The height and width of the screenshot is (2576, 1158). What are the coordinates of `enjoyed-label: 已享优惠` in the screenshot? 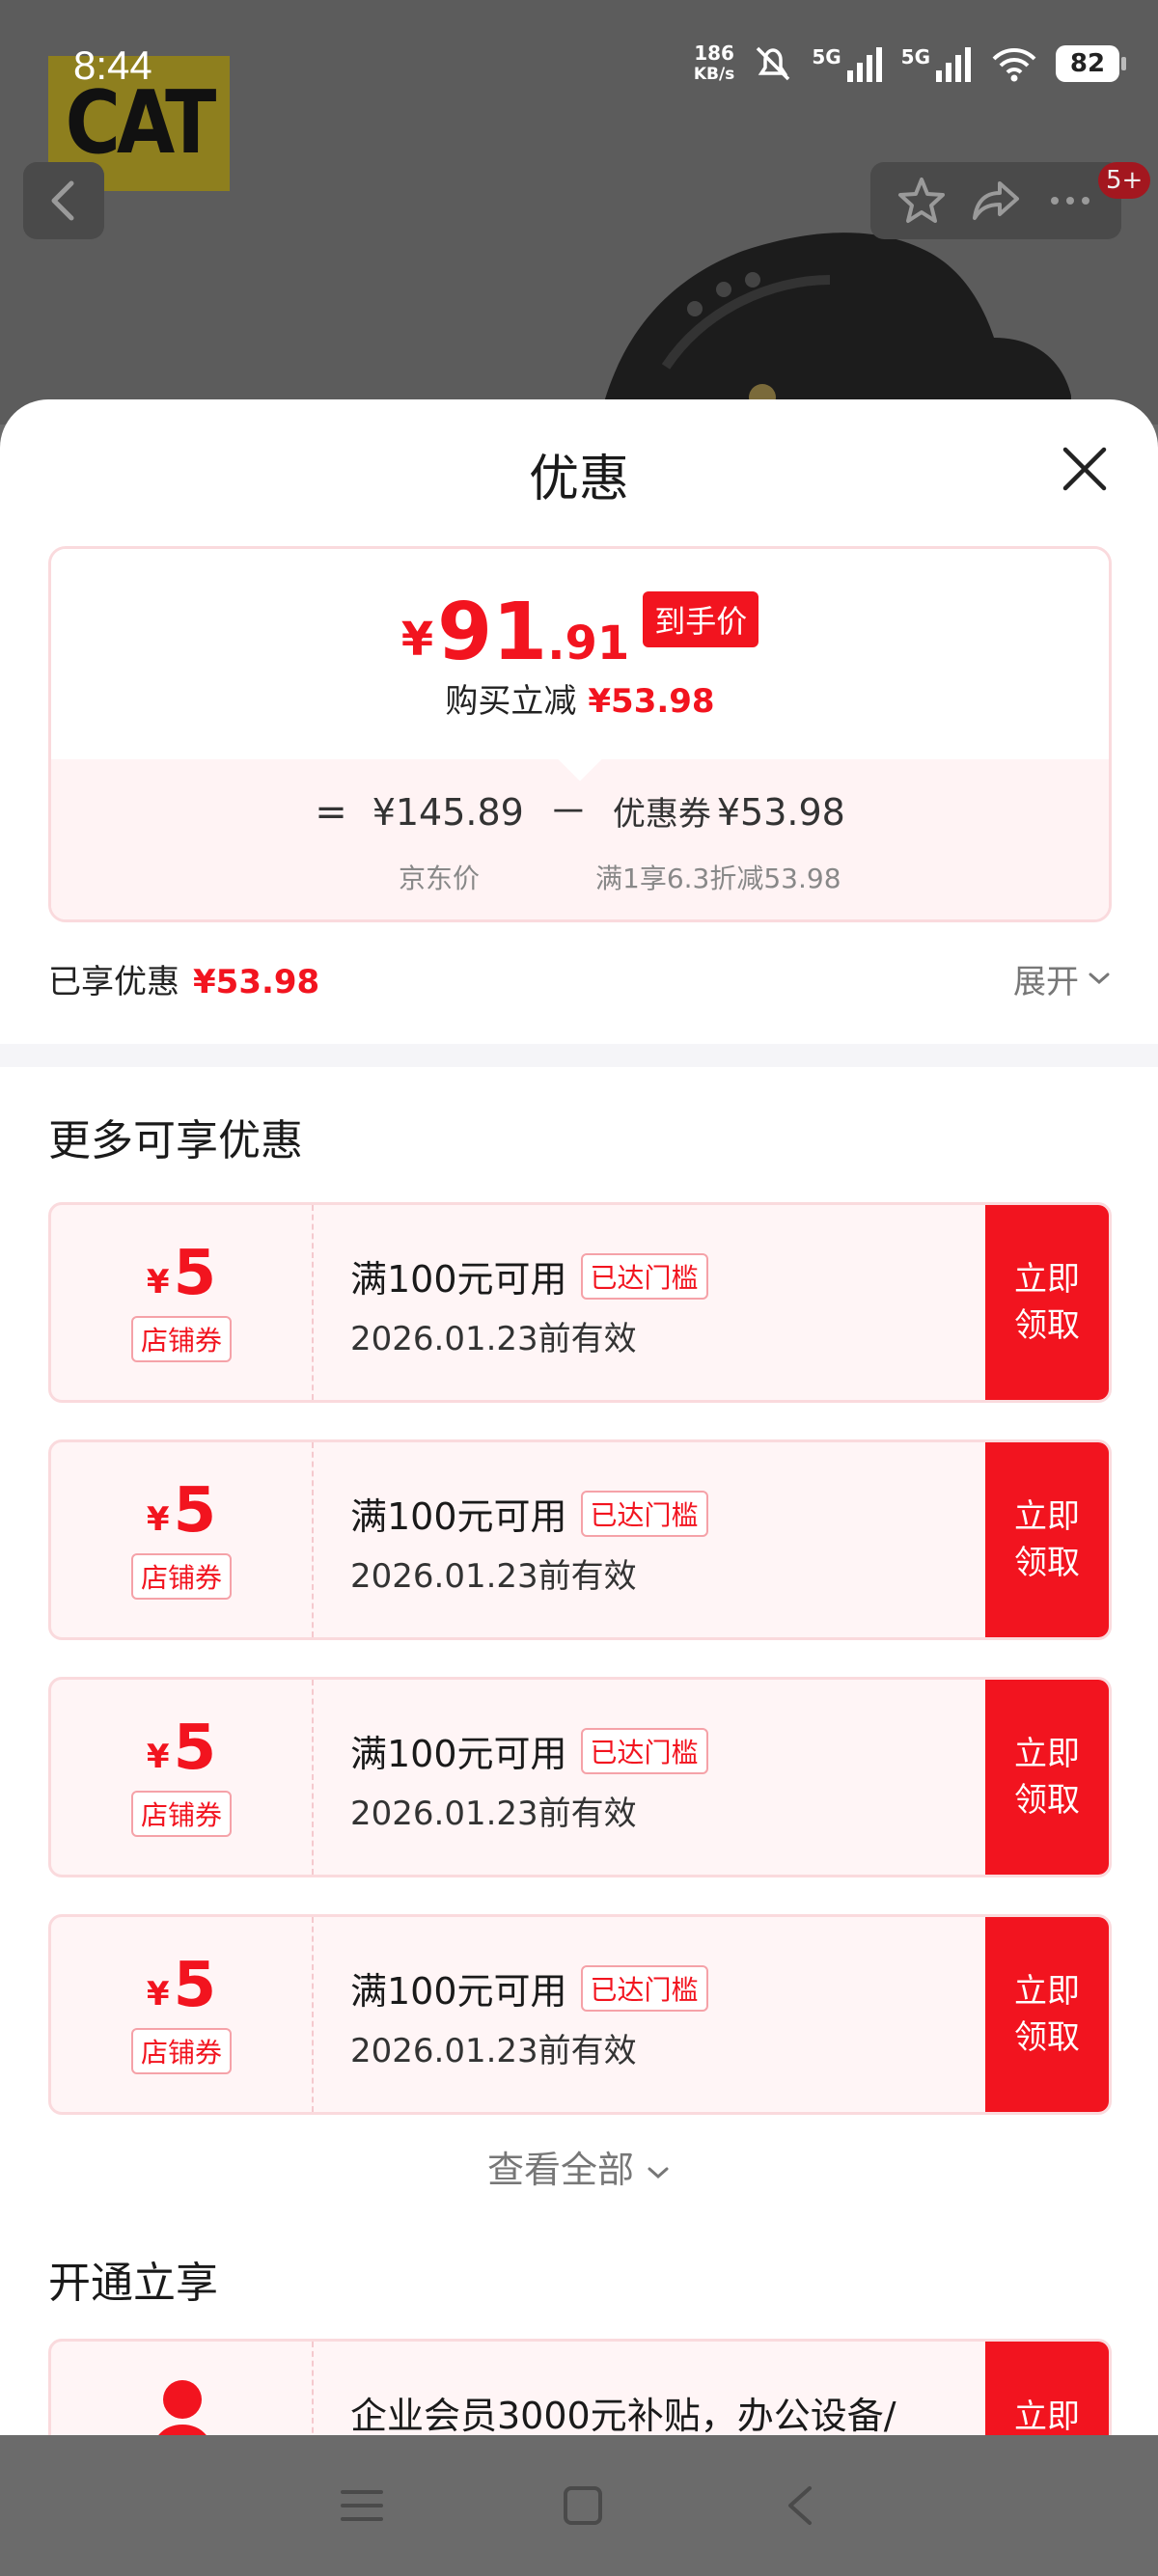 It's located at (113, 982).